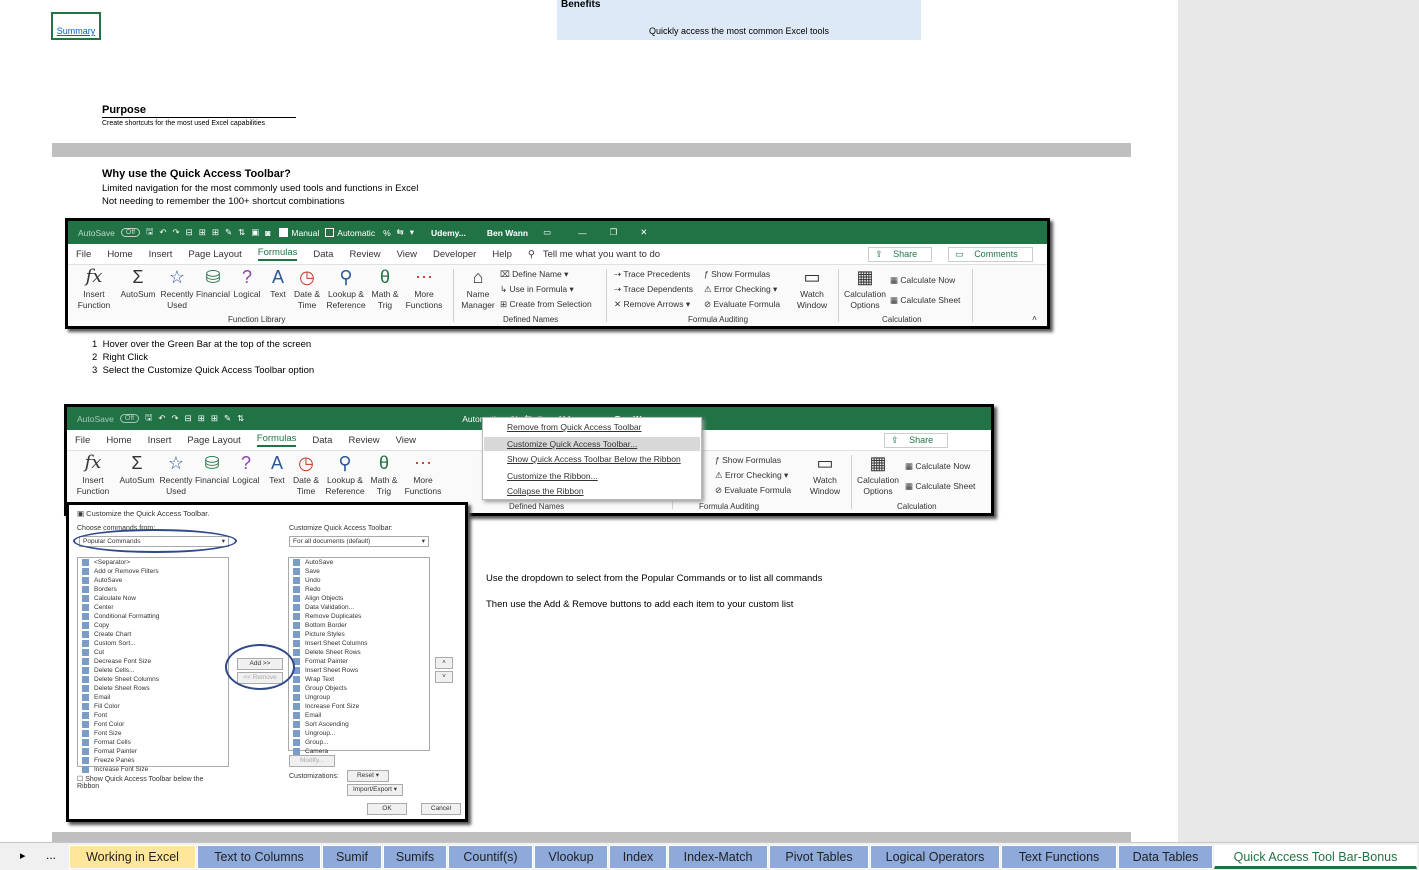 The width and height of the screenshot is (1419, 870). I want to click on list-item: Align Objects, so click(359, 598).